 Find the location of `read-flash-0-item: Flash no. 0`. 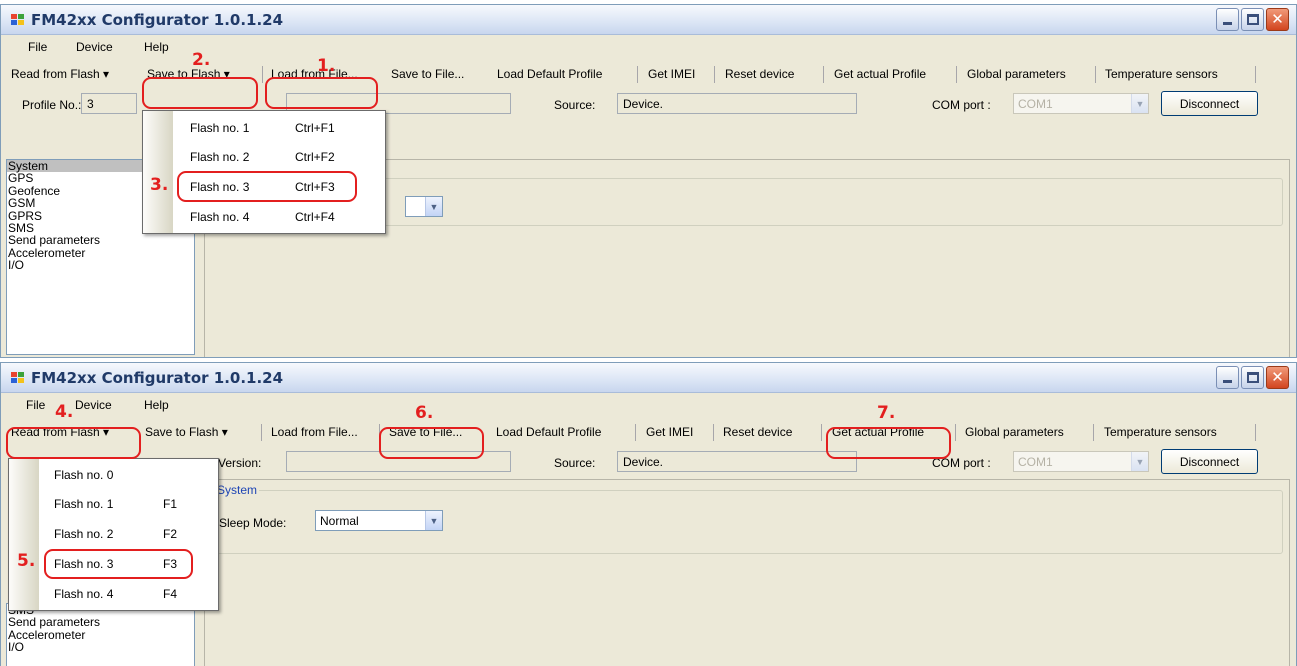

read-flash-0-item: Flash no. 0 is located at coordinates (113, 475).